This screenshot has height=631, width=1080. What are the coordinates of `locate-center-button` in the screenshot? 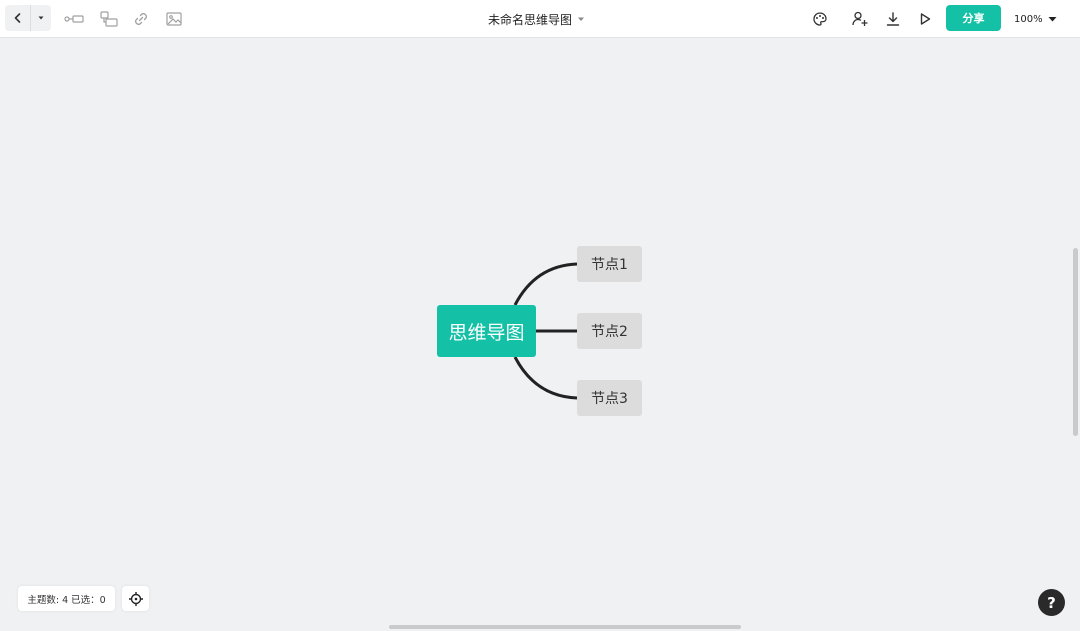 It's located at (135, 598).